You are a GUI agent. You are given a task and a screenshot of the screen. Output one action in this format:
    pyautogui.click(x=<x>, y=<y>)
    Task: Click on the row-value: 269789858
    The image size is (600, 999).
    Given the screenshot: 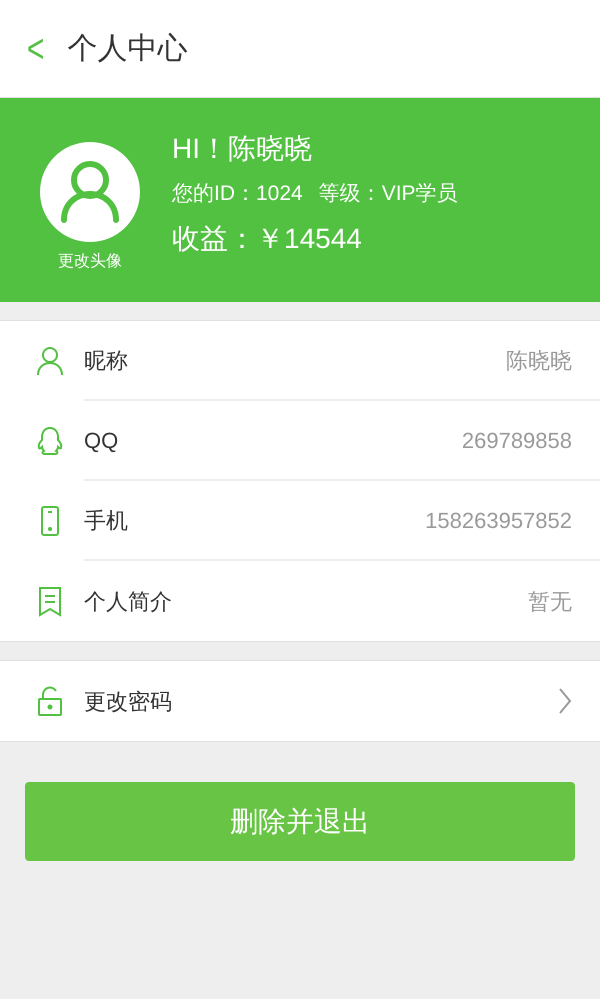 What is the action you would take?
    pyautogui.click(x=517, y=440)
    